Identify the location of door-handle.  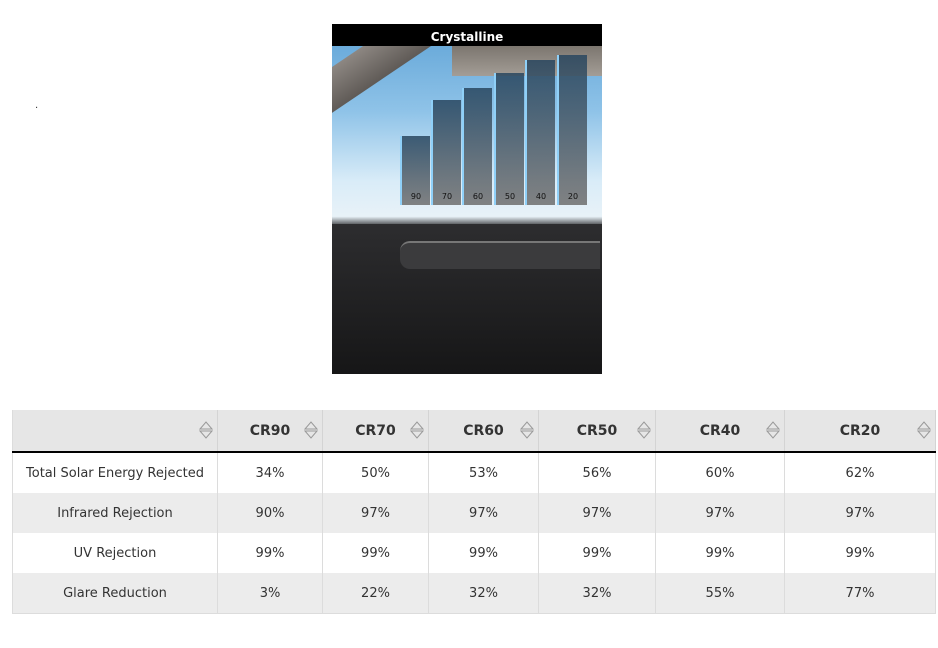
(500, 255).